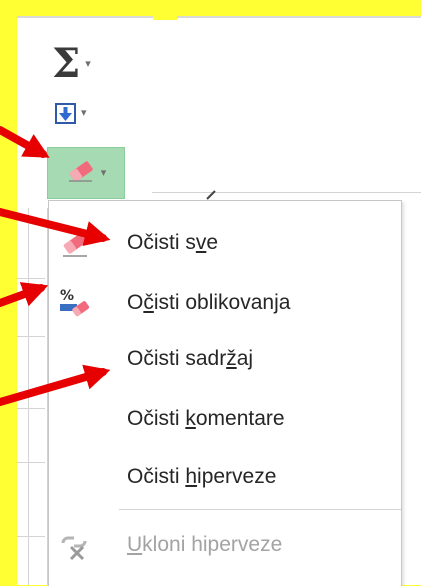 This screenshot has height=586, width=421. I want to click on ribbon-border-gap, so click(165, 18).